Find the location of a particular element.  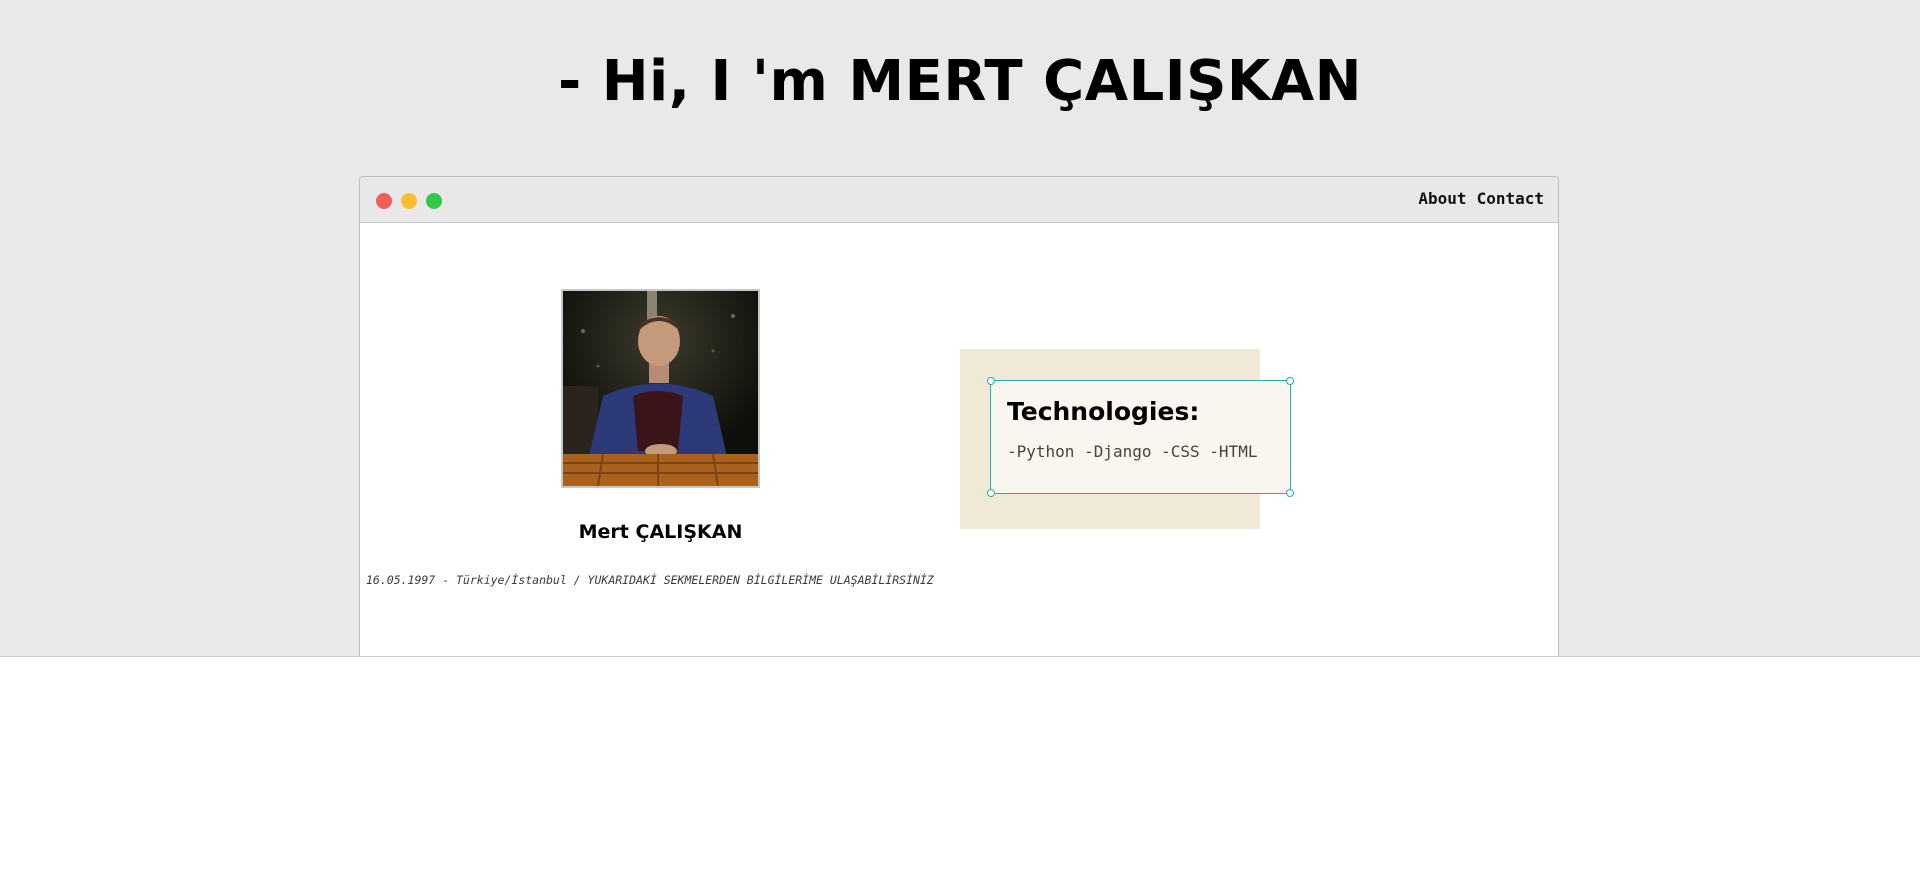

top-nav: About Contact is located at coordinates (1481, 198).